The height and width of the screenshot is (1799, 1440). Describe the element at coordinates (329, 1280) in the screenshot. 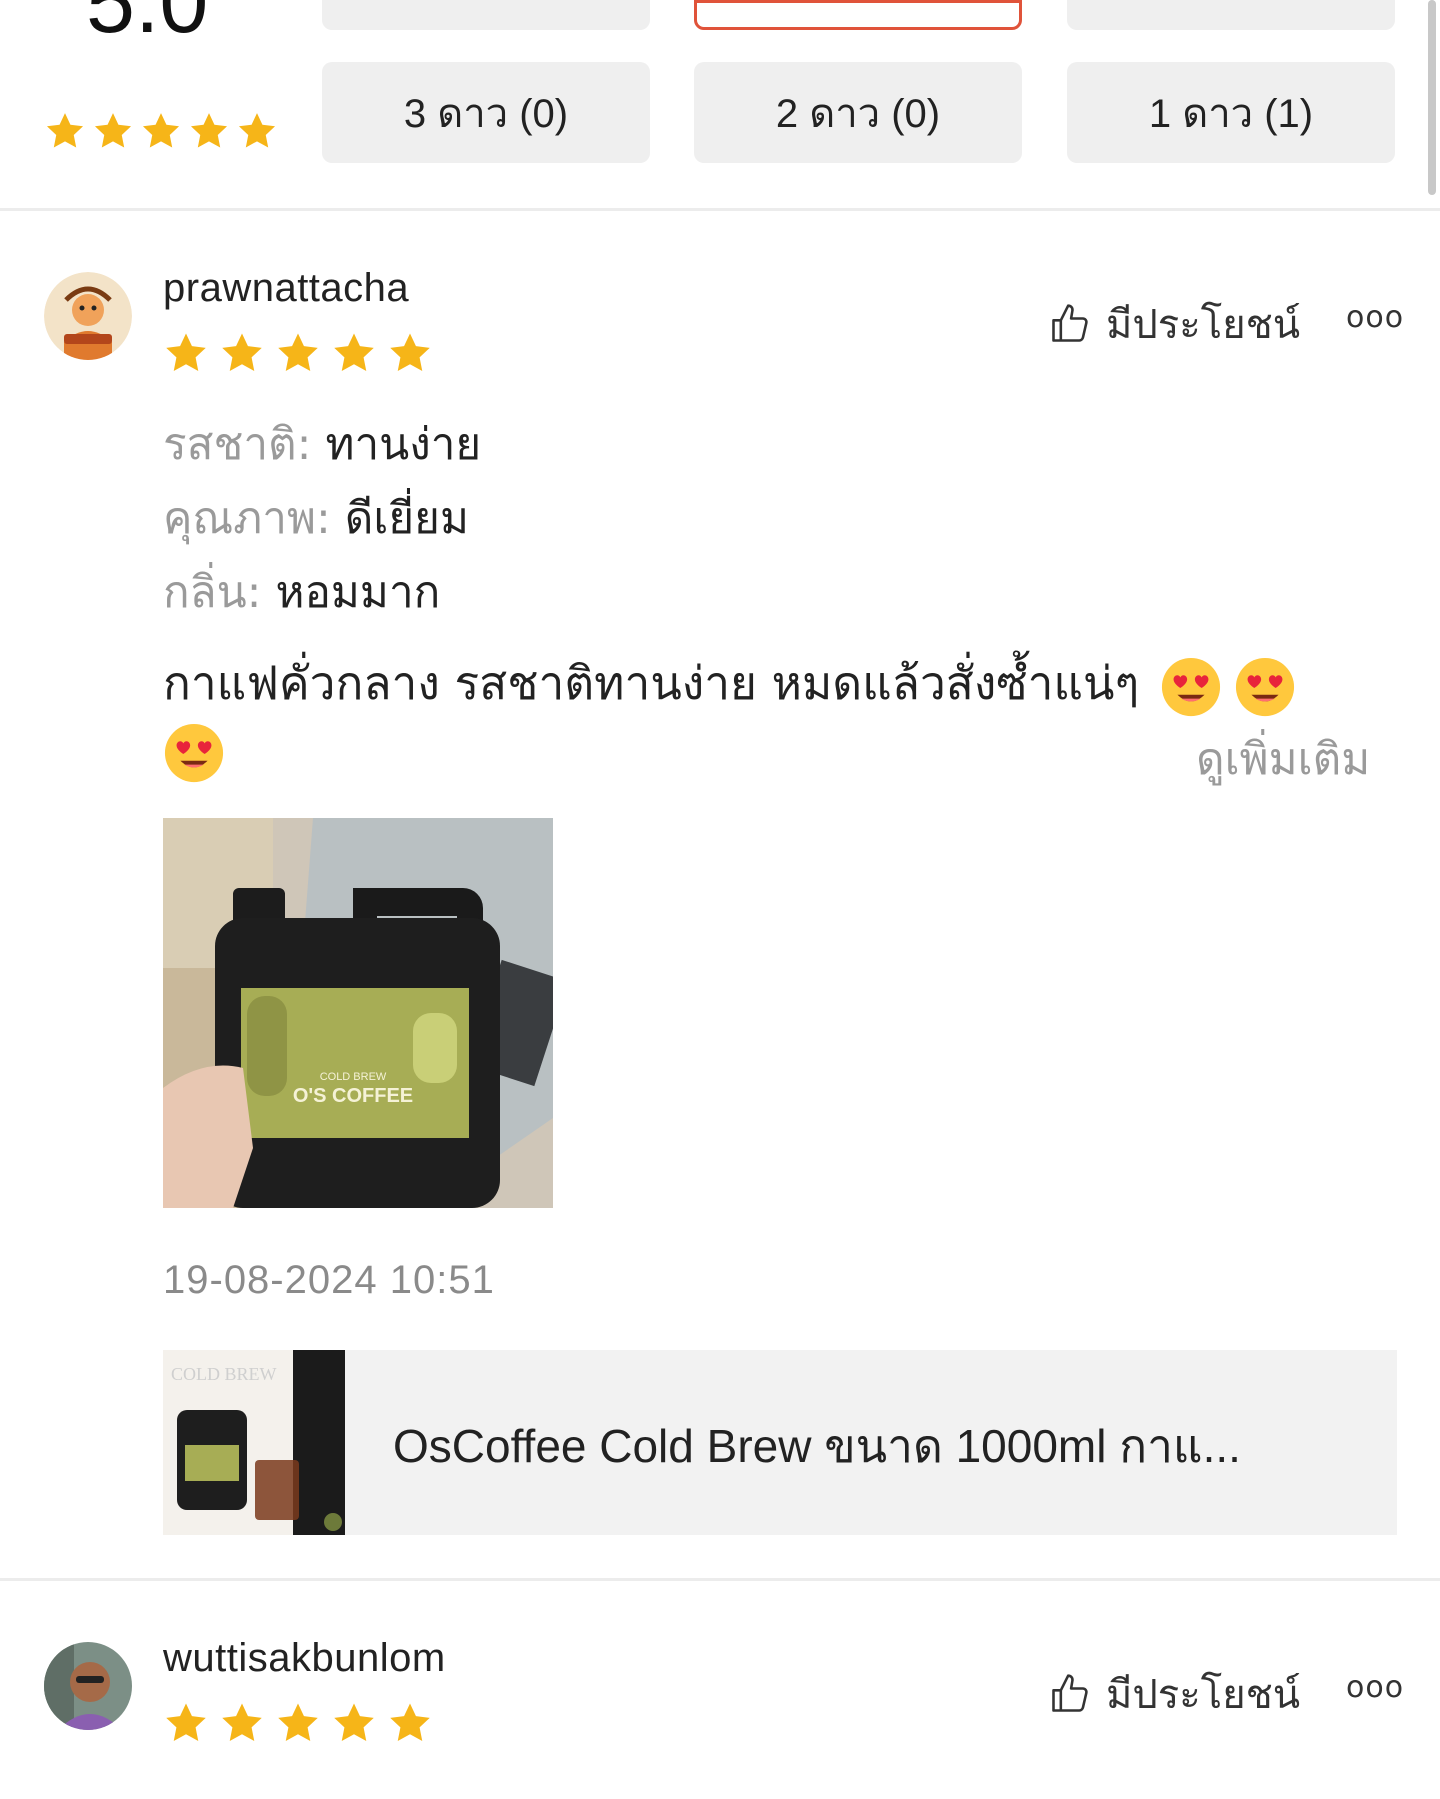

I see `review-date: 19-08-2024 10:51` at that location.